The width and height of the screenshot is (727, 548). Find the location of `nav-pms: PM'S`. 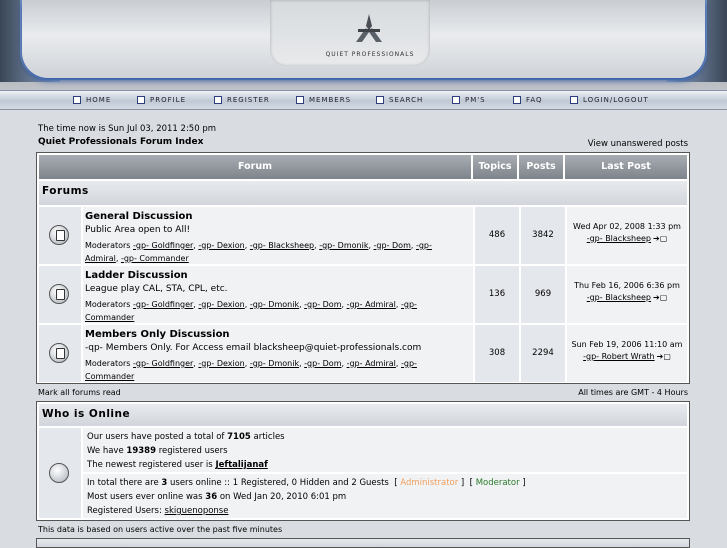

nav-pms: PM'S is located at coordinates (469, 100).